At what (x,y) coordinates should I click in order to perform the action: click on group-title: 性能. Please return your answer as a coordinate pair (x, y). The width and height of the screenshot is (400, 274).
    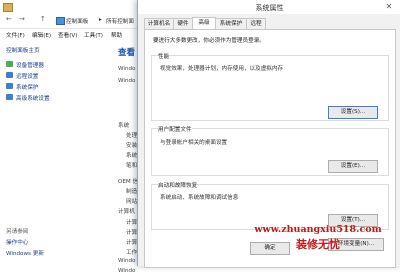
    Looking at the image, I should click on (164, 56).